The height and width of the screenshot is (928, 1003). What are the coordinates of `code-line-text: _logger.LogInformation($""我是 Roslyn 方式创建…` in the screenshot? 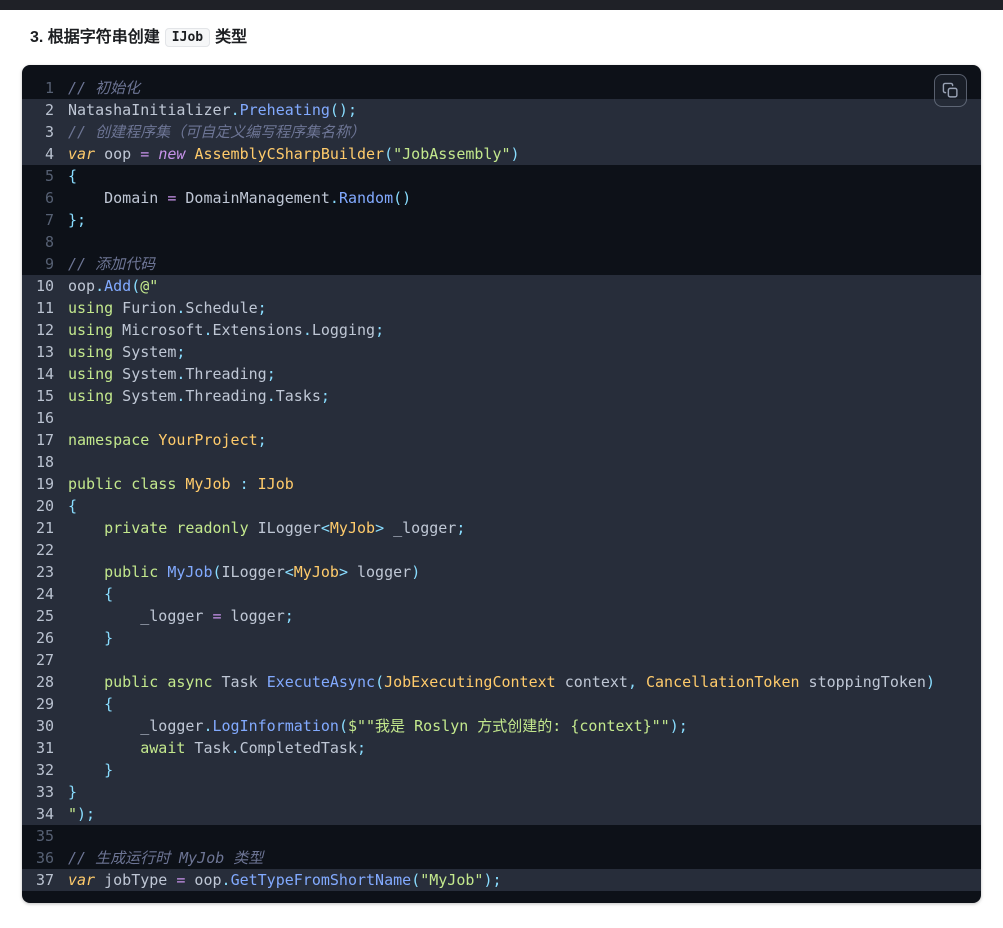 It's located at (378, 726).